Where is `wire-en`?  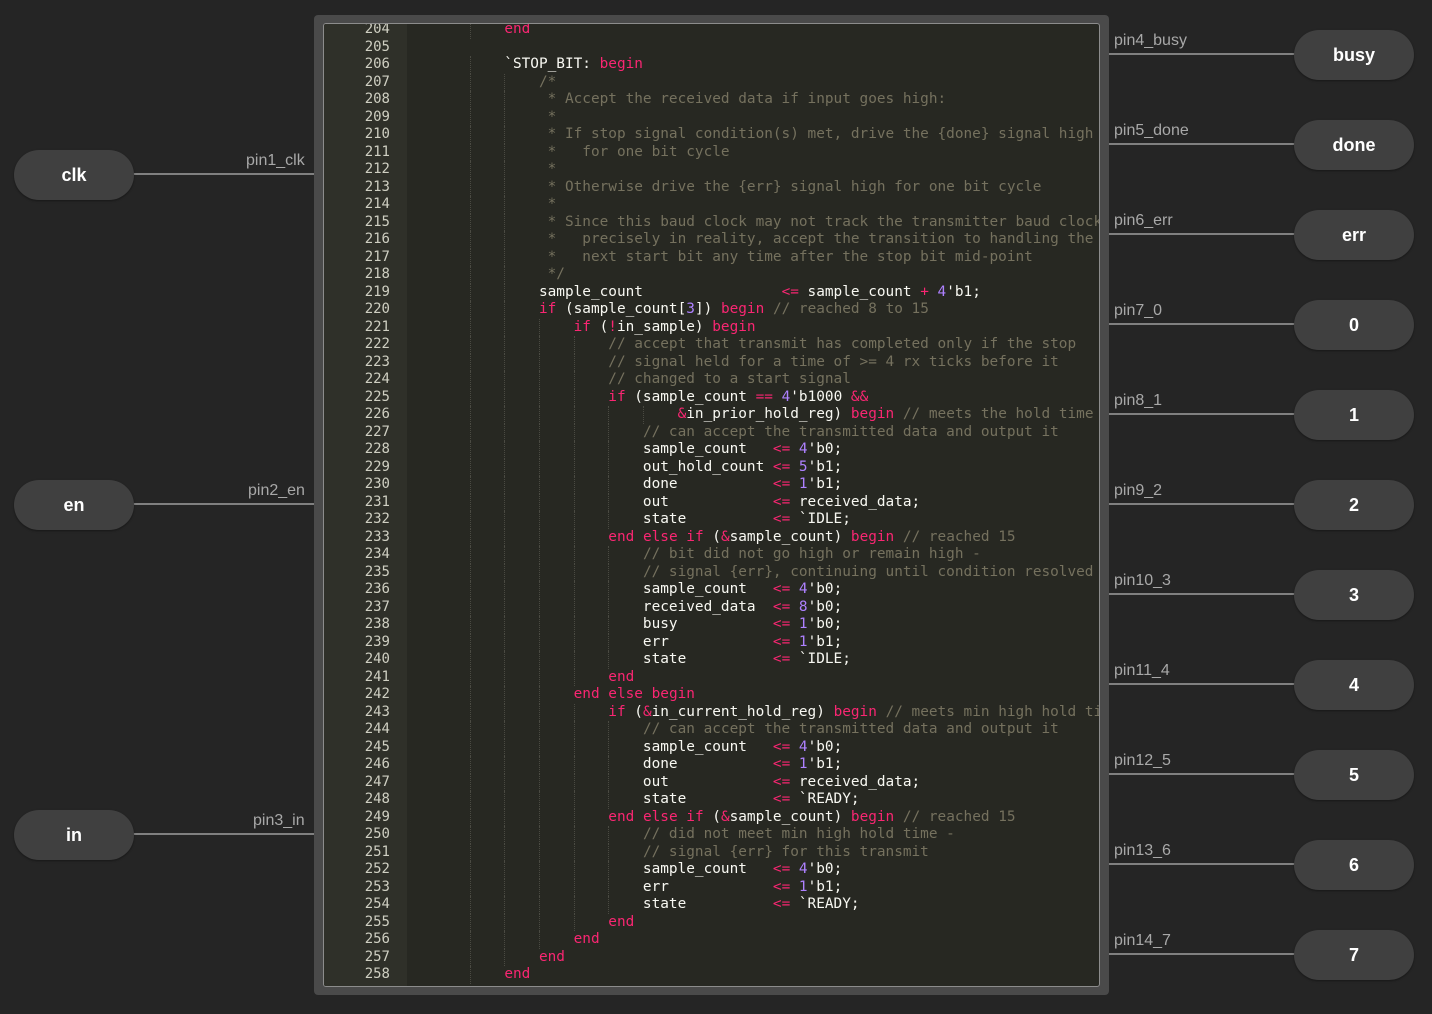 wire-en is located at coordinates (217, 504).